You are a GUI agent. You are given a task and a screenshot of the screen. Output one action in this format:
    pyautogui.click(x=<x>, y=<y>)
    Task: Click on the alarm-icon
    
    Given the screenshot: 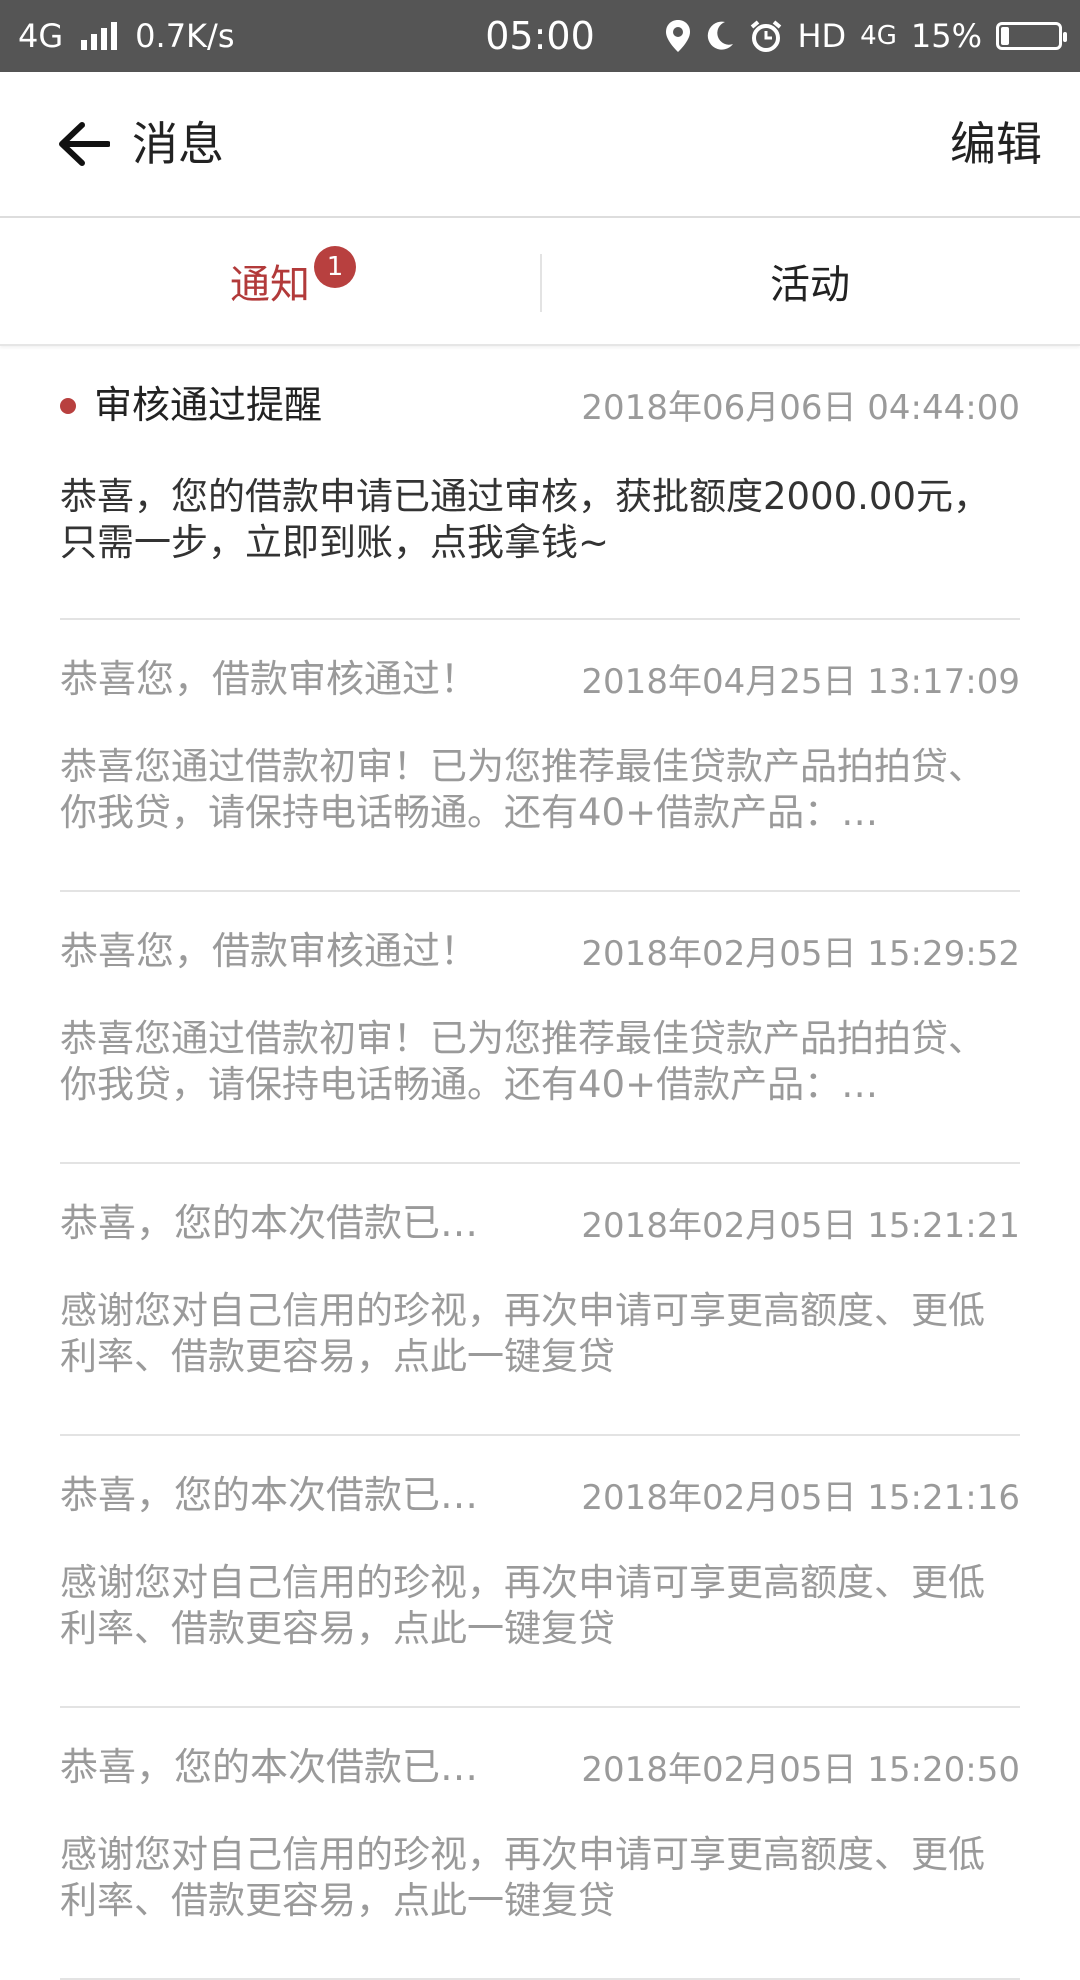 What is the action you would take?
    pyautogui.click(x=766, y=36)
    